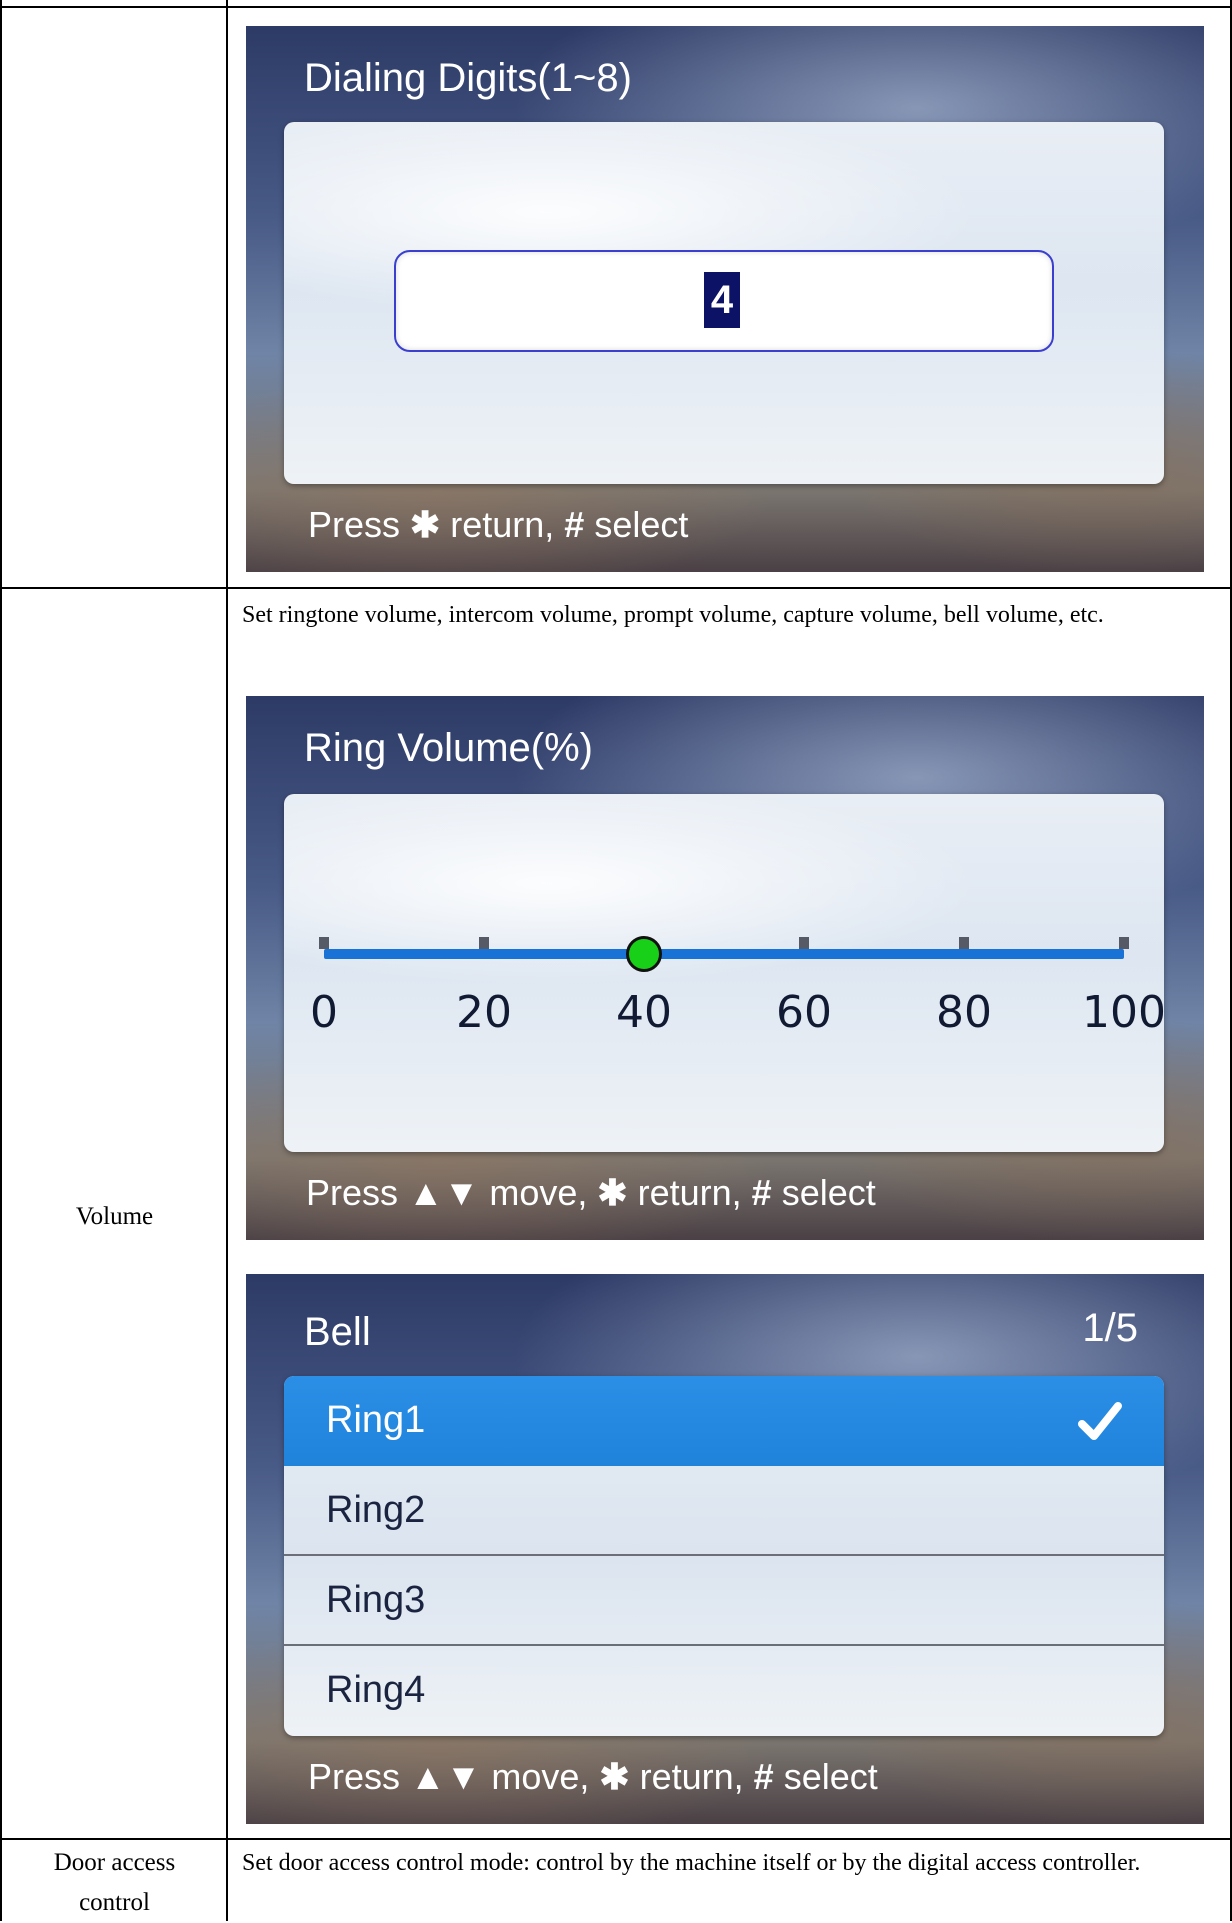  Describe the element at coordinates (804, 1012) in the screenshot. I see `slider-tick-label: 60` at that location.